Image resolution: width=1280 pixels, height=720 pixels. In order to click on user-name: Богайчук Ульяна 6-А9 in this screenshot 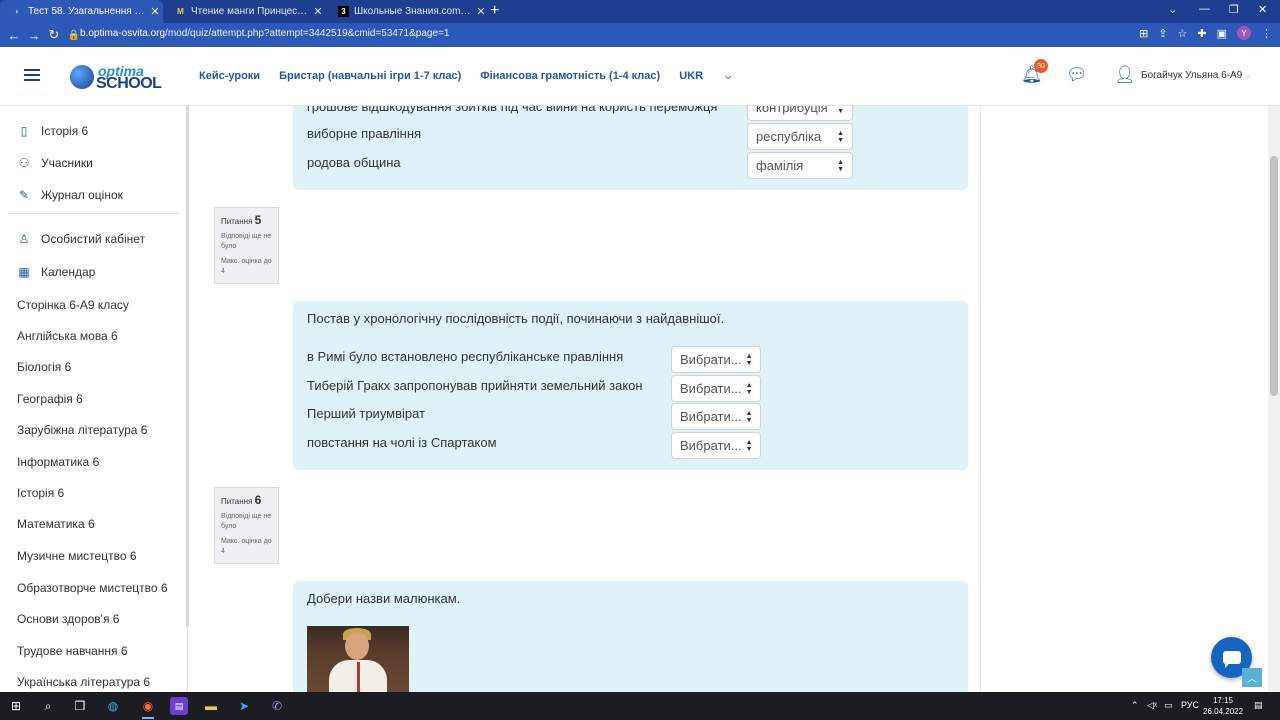, I will do `click(1192, 75)`.